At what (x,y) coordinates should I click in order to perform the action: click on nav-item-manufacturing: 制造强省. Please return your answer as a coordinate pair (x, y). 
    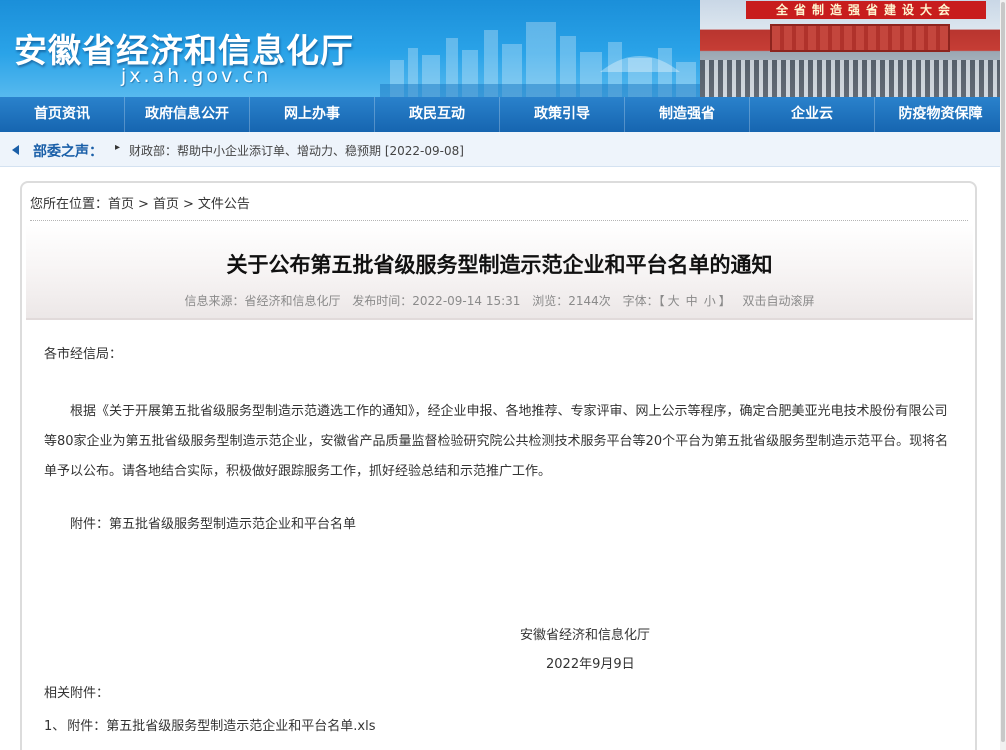
    Looking at the image, I should click on (687, 114).